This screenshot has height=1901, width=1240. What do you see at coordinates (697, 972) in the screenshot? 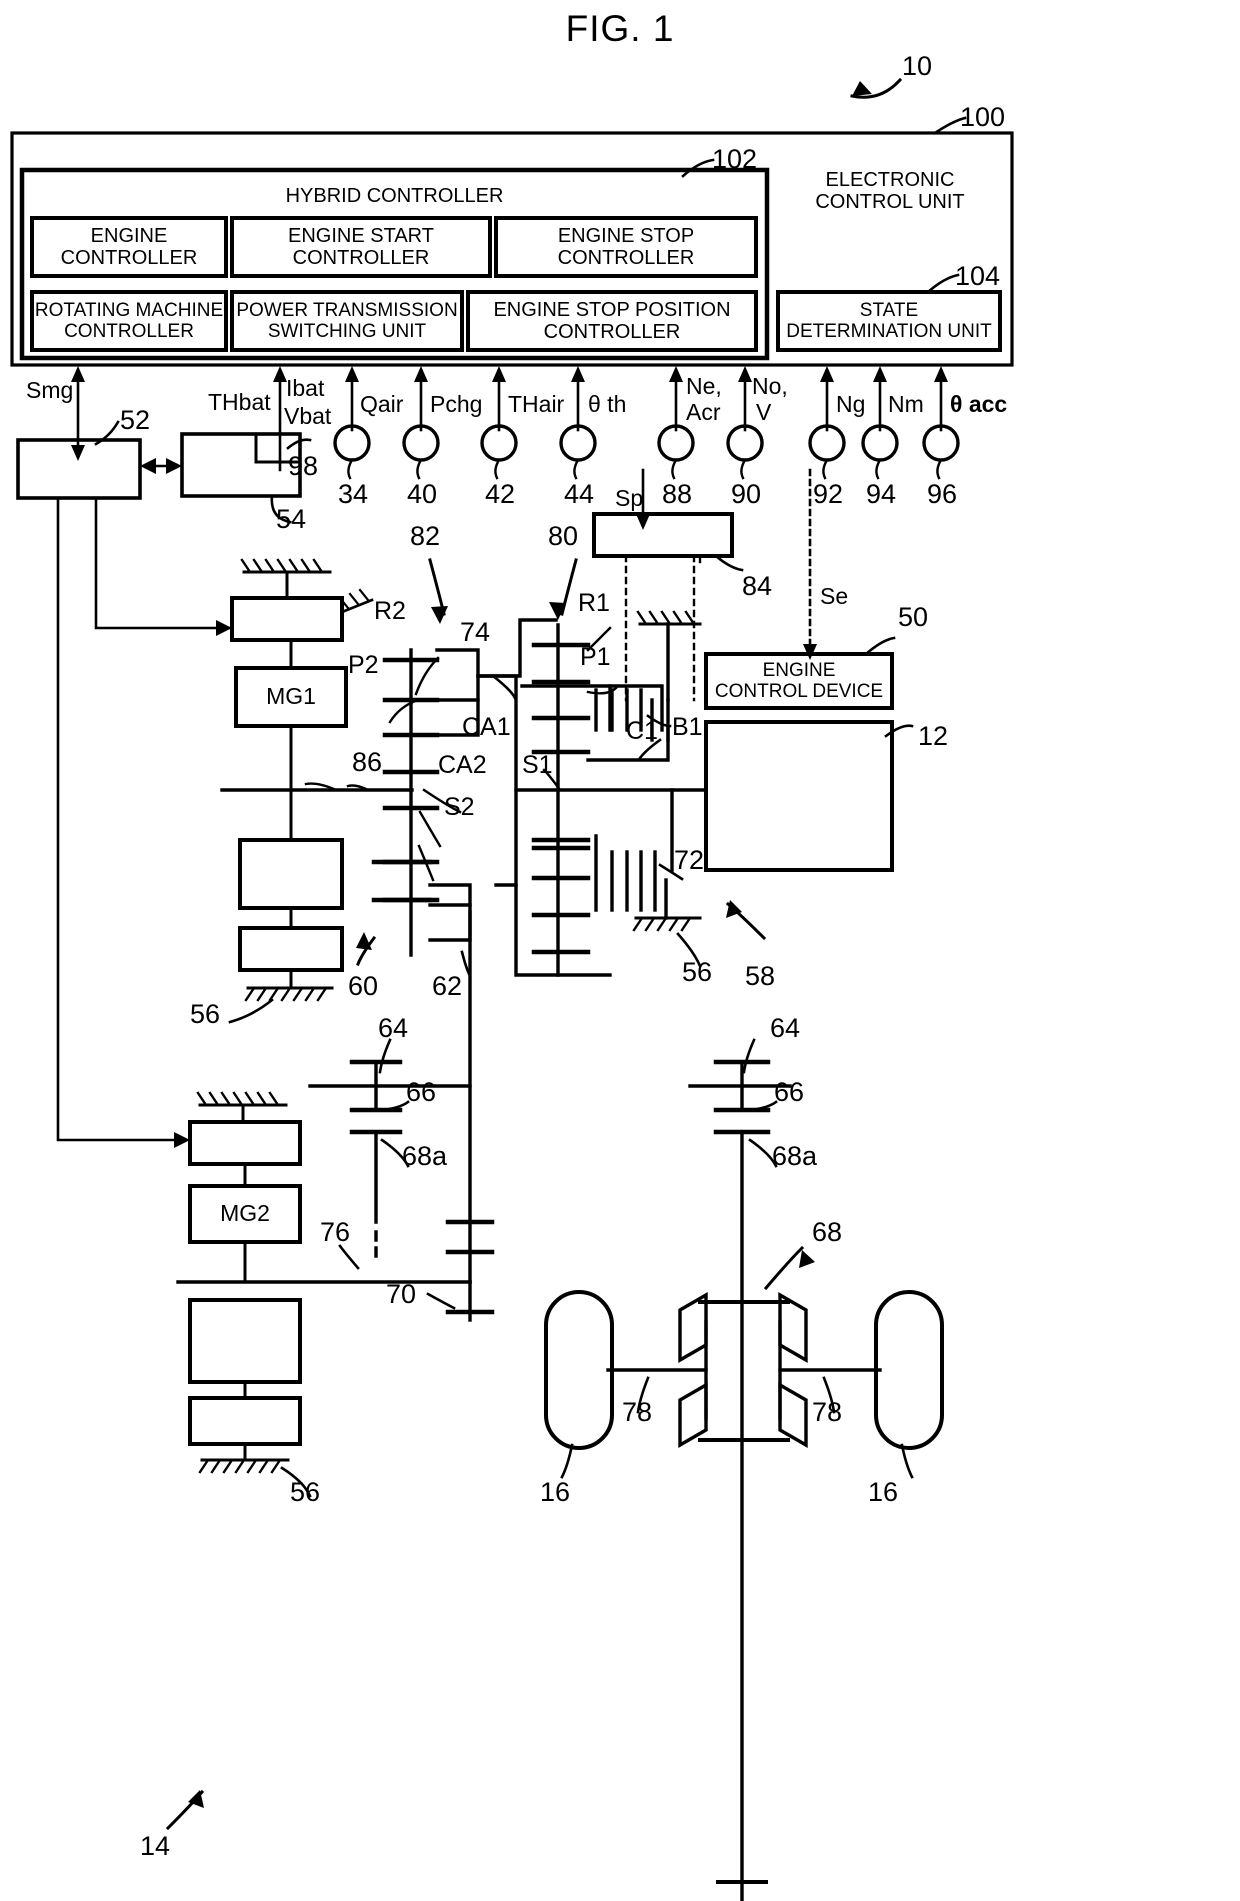
I see `ref-56-mid: 56` at bounding box center [697, 972].